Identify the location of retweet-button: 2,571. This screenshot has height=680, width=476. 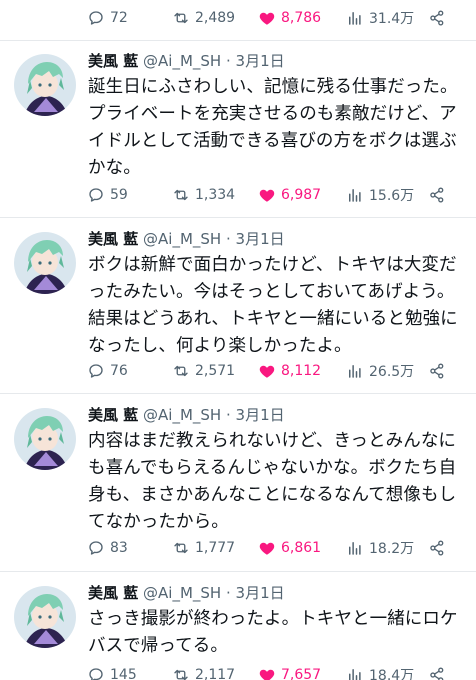
(203, 371).